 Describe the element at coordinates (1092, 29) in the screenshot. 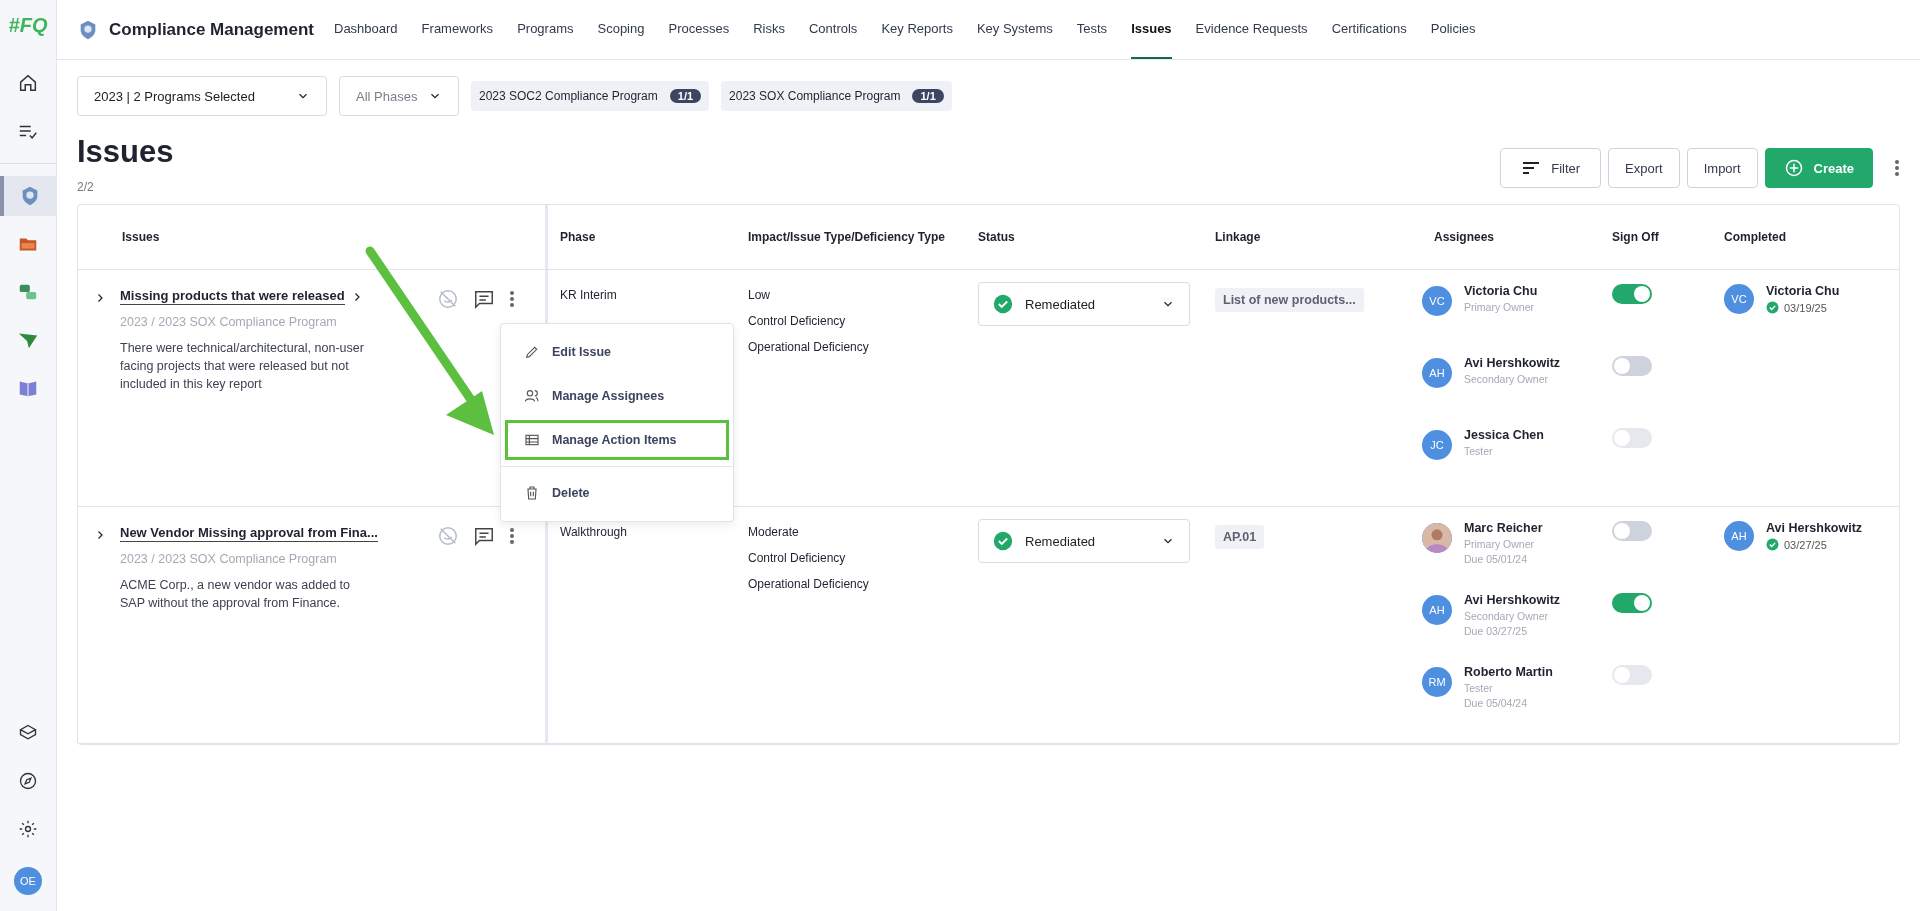

I see `nav-tab: Tests` at that location.